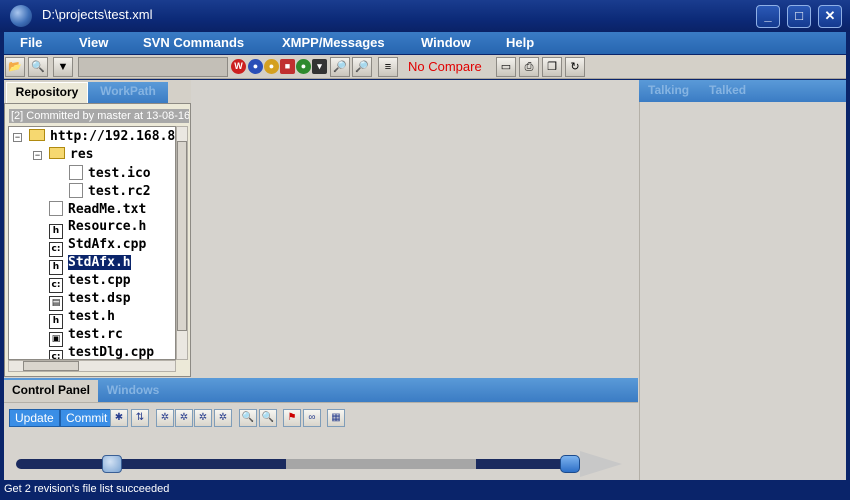 This screenshot has width=850, height=500. What do you see at coordinates (107, 226) in the screenshot?
I see `tree-item-label: Resource.h` at bounding box center [107, 226].